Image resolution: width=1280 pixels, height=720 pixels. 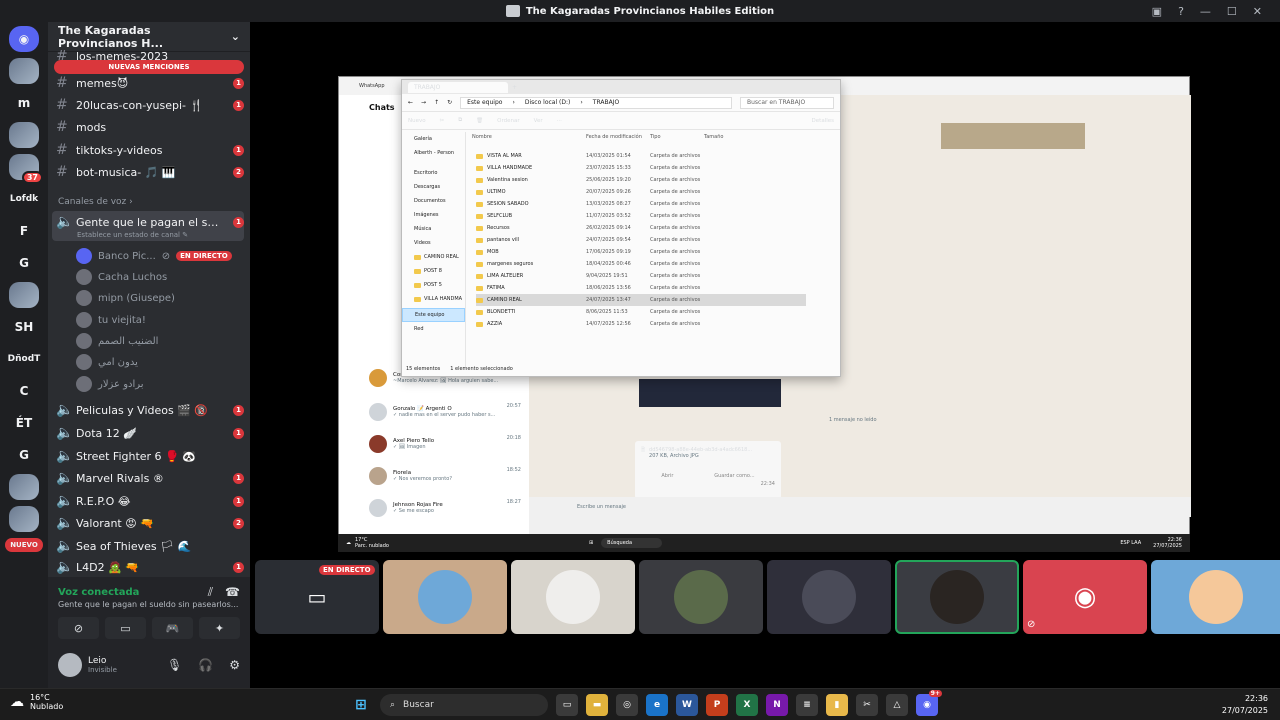 What do you see at coordinates (442, 121) in the screenshot?
I see `cut-icon: ✂` at bounding box center [442, 121].